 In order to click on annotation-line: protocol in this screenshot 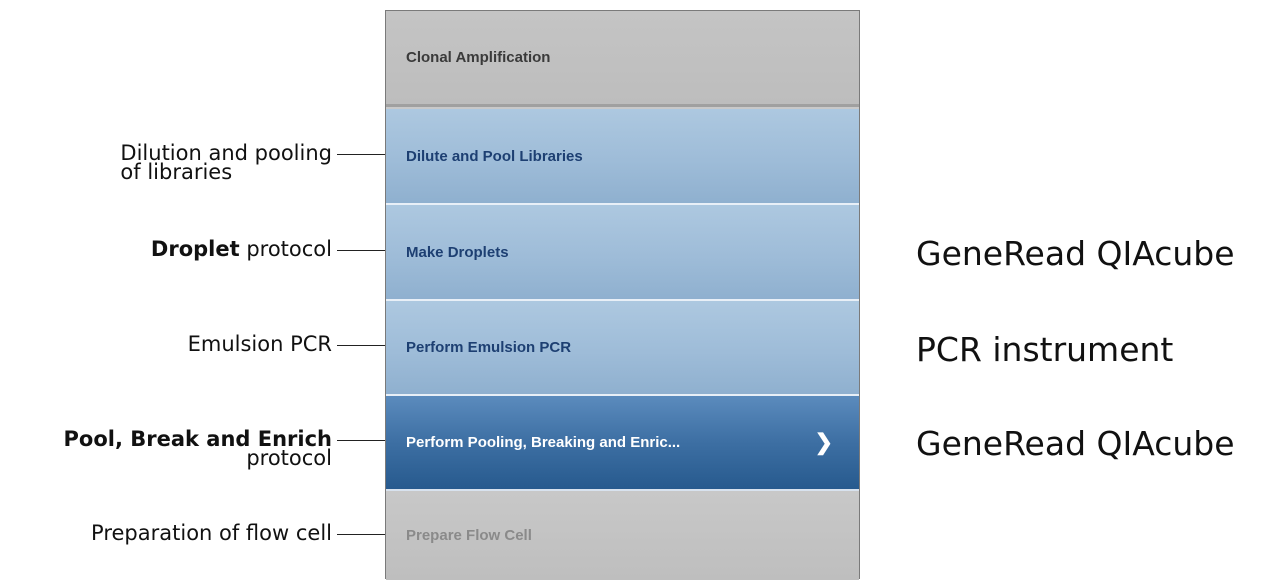, I will do `click(289, 458)`.